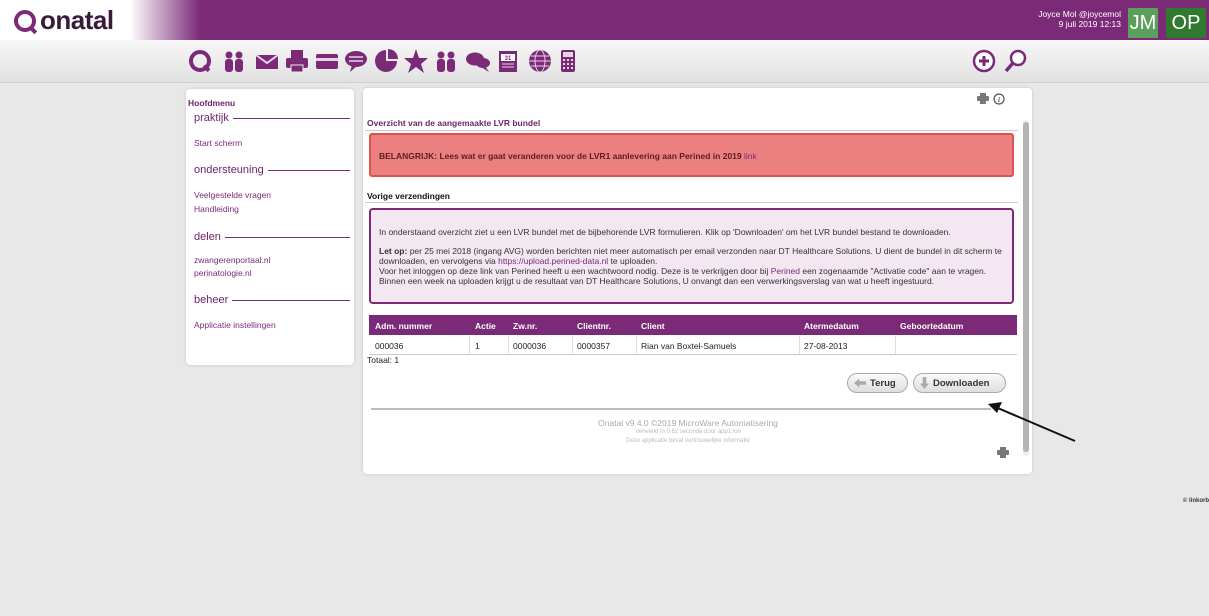  What do you see at coordinates (212, 103) in the screenshot?
I see `sidebar-title: Hoofdmenu` at bounding box center [212, 103].